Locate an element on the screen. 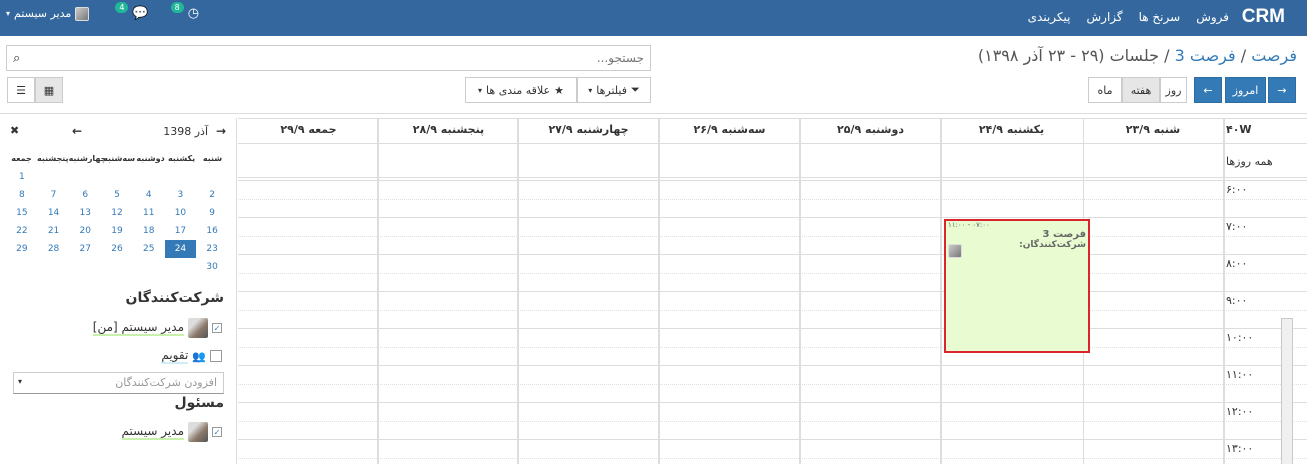  app-brand: CRM is located at coordinates (1263, 17).